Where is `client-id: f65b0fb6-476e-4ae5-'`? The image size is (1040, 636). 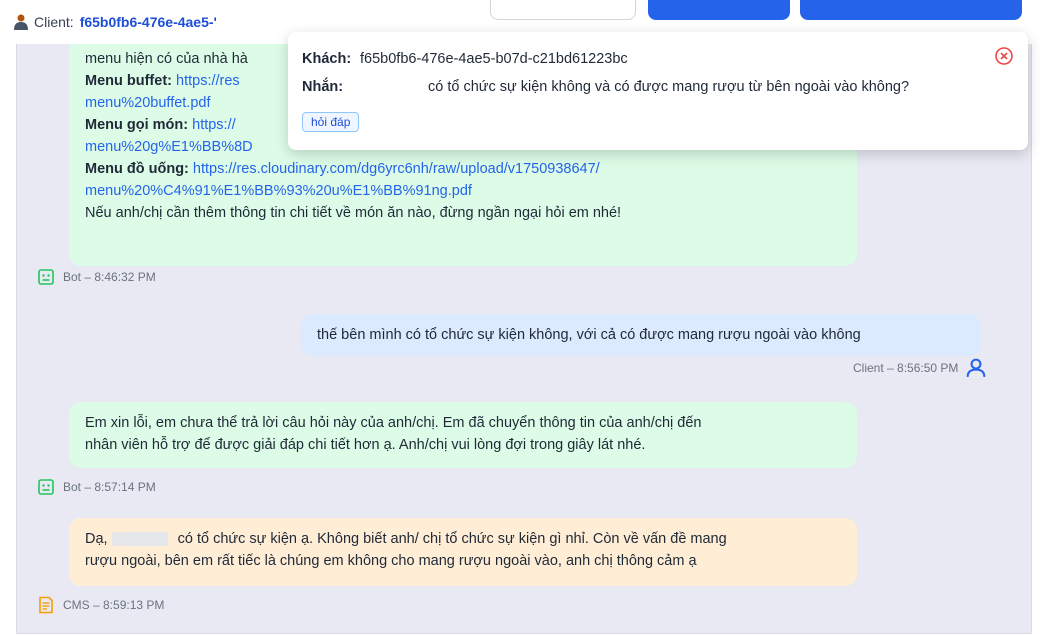 client-id: f65b0fb6-476e-4ae5-' is located at coordinates (148, 22).